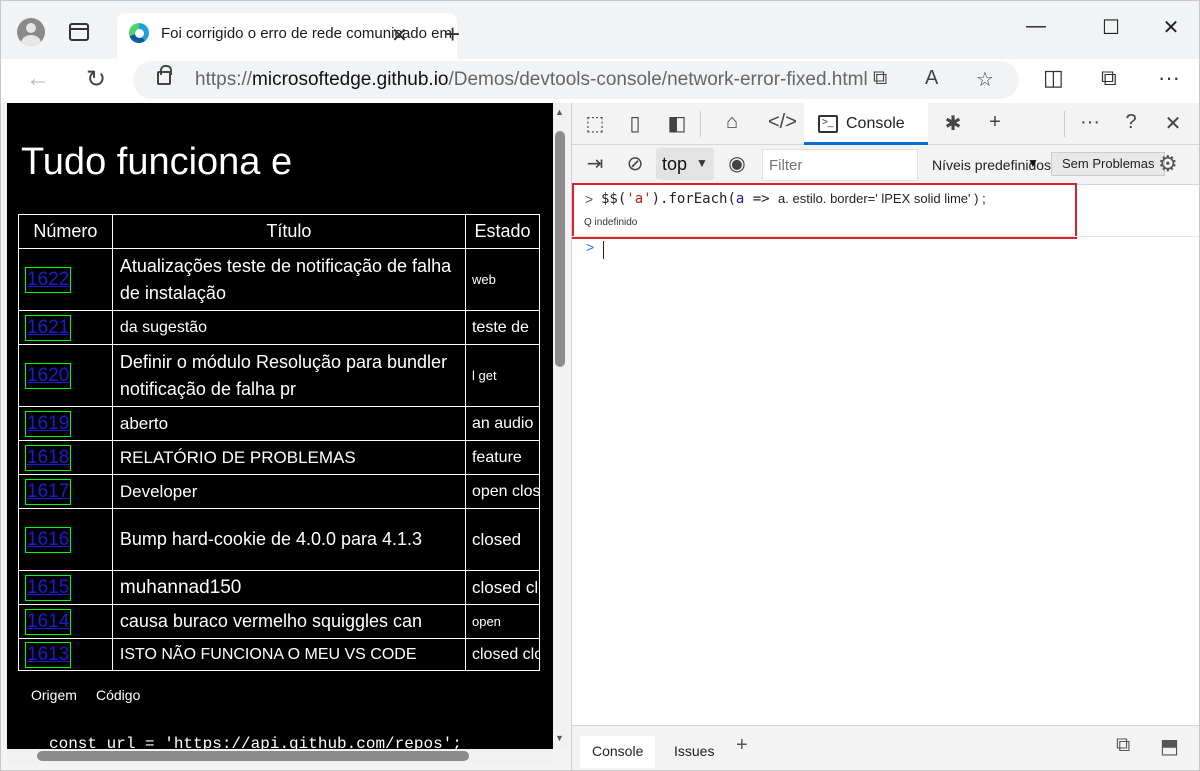  I want to click on console-prompt-caret, so click(603, 250).